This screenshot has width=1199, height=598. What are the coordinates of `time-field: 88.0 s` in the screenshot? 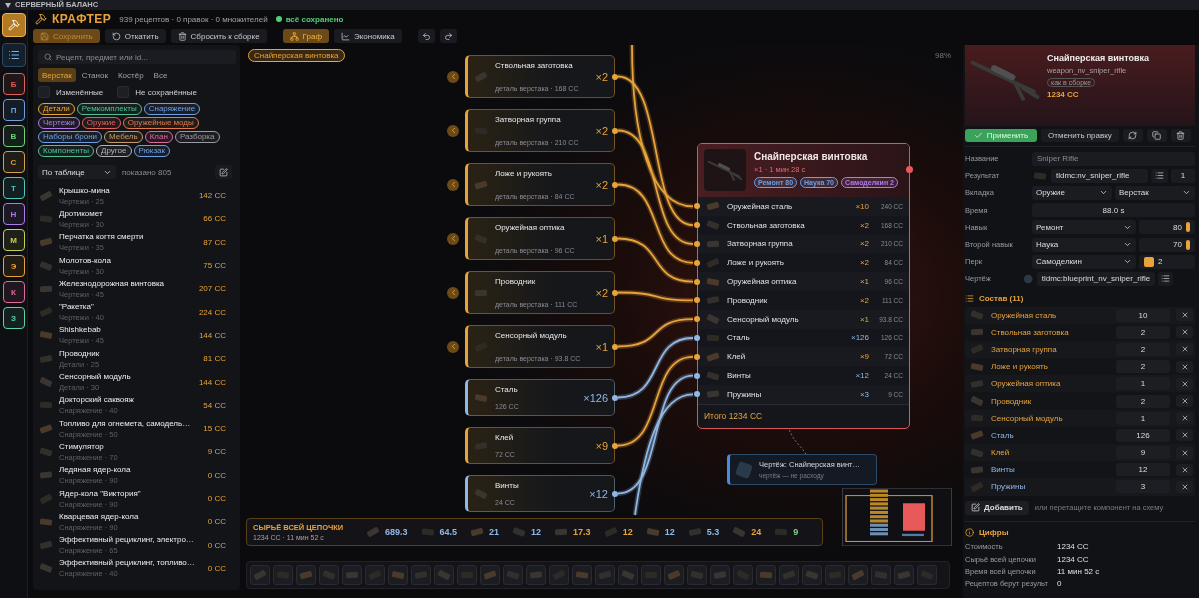 It's located at (1113, 210).